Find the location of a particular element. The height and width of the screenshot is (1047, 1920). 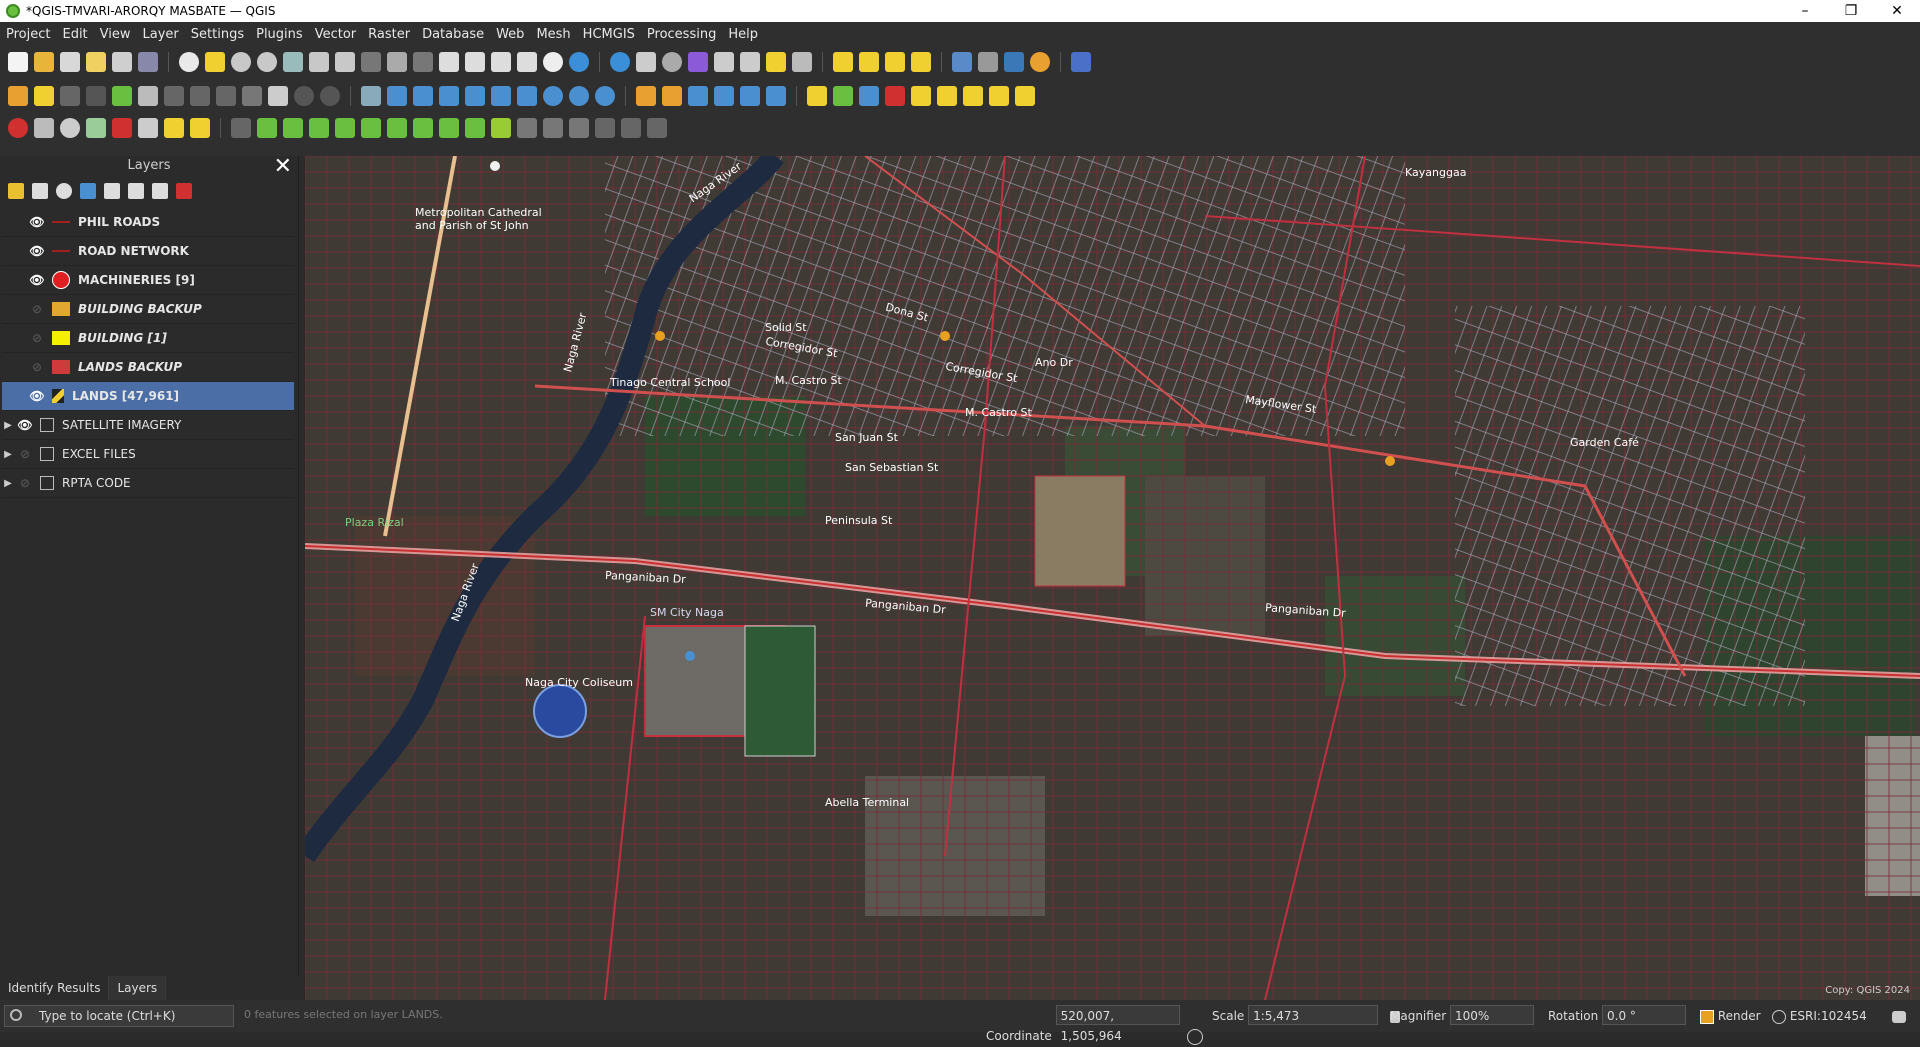

shape-digitize-icon is located at coordinates (501, 96).